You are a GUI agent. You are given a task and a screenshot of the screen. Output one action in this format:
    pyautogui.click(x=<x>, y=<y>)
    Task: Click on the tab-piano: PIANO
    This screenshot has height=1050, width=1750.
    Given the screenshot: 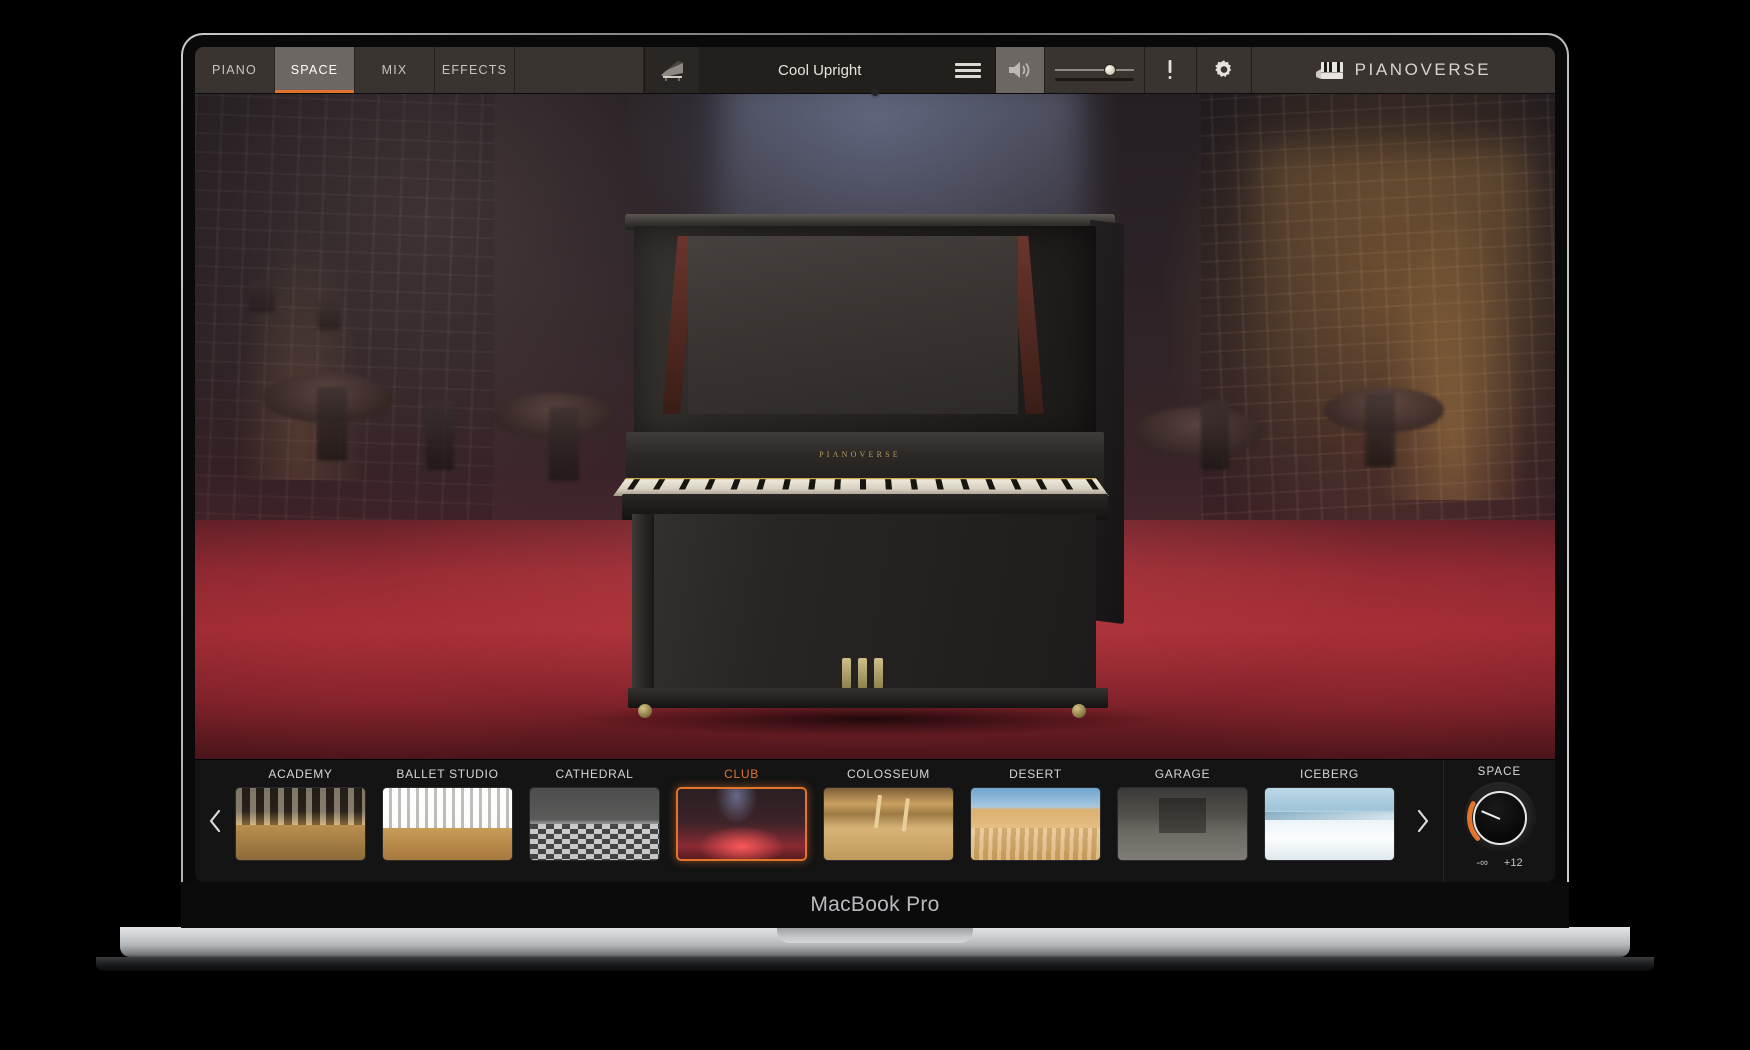 What is the action you would take?
    pyautogui.click(x=235, y=70)
    